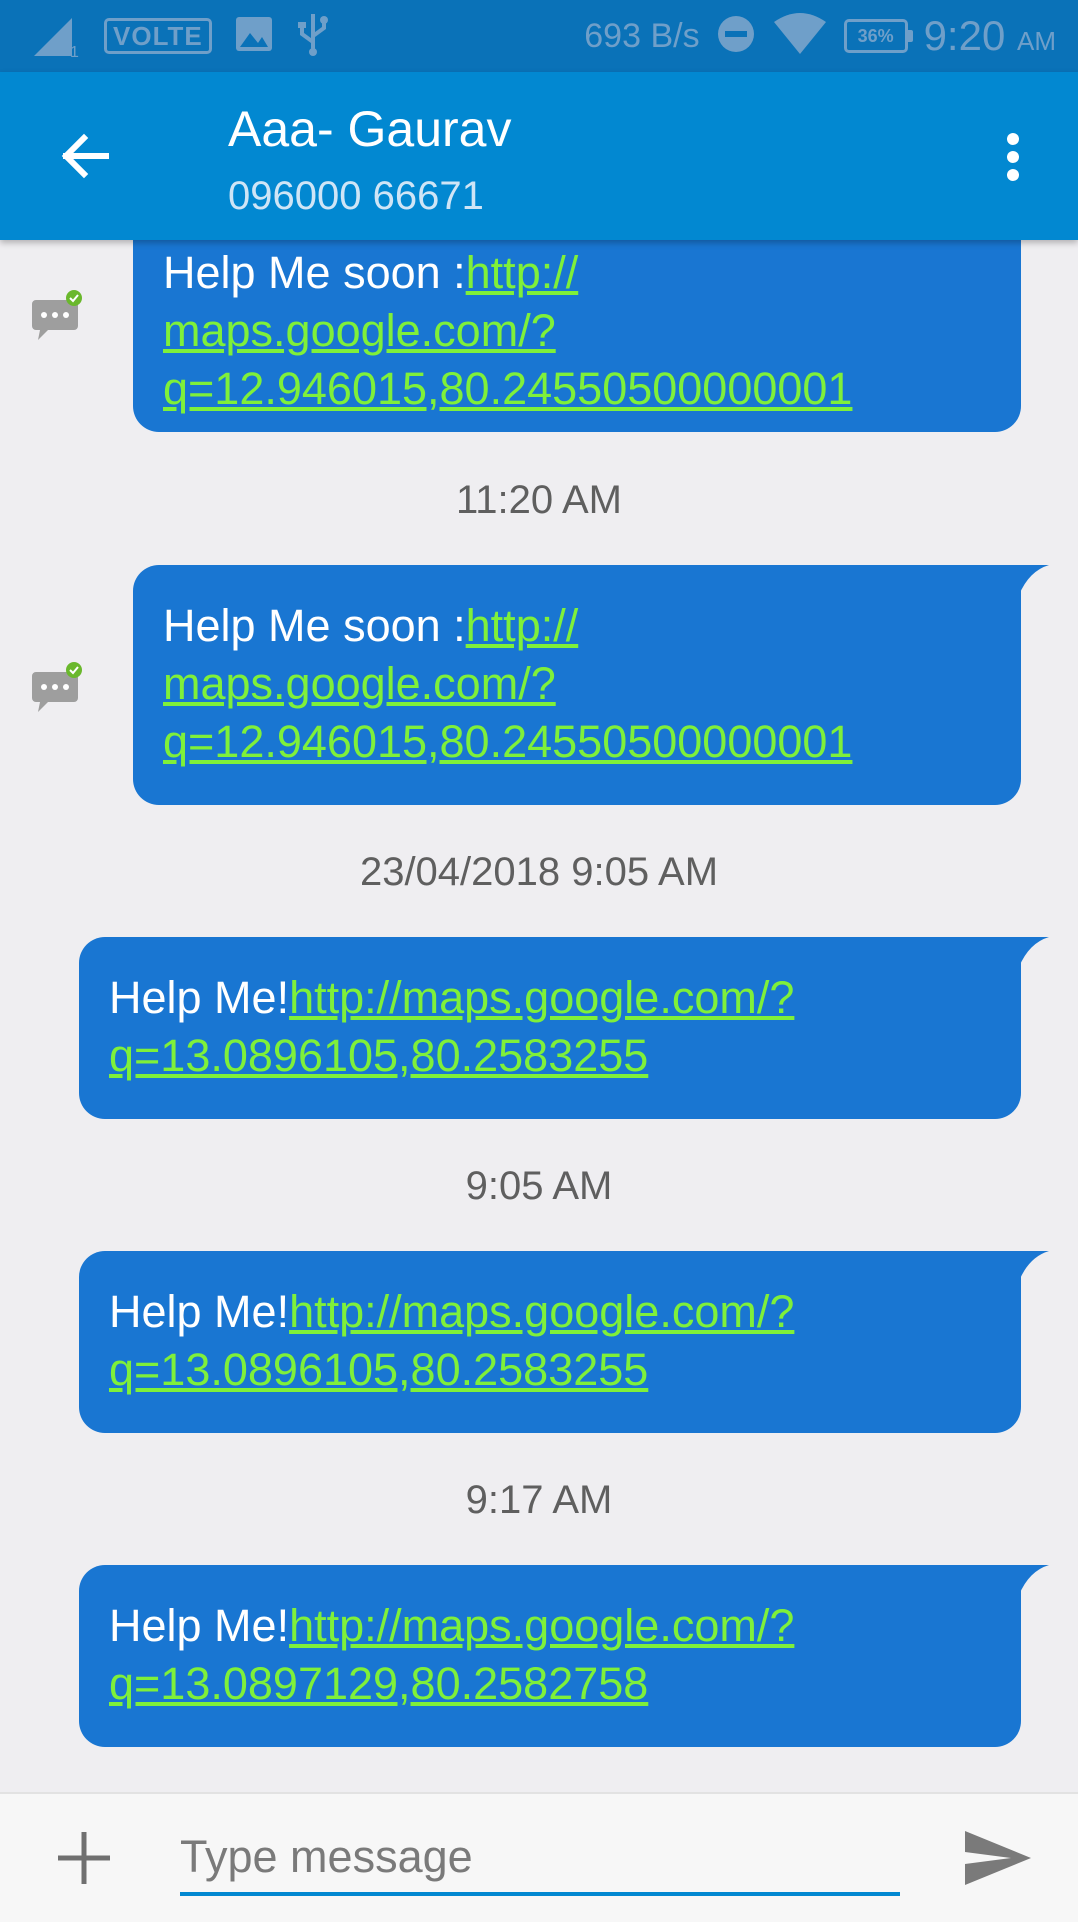 The width and height of the screenshot is (1078, 1922). What do you see at coordinates (539, 1500) in the screenshot?
I see `timestamp: 9:17 AM` at bounding box center [539, 1500].